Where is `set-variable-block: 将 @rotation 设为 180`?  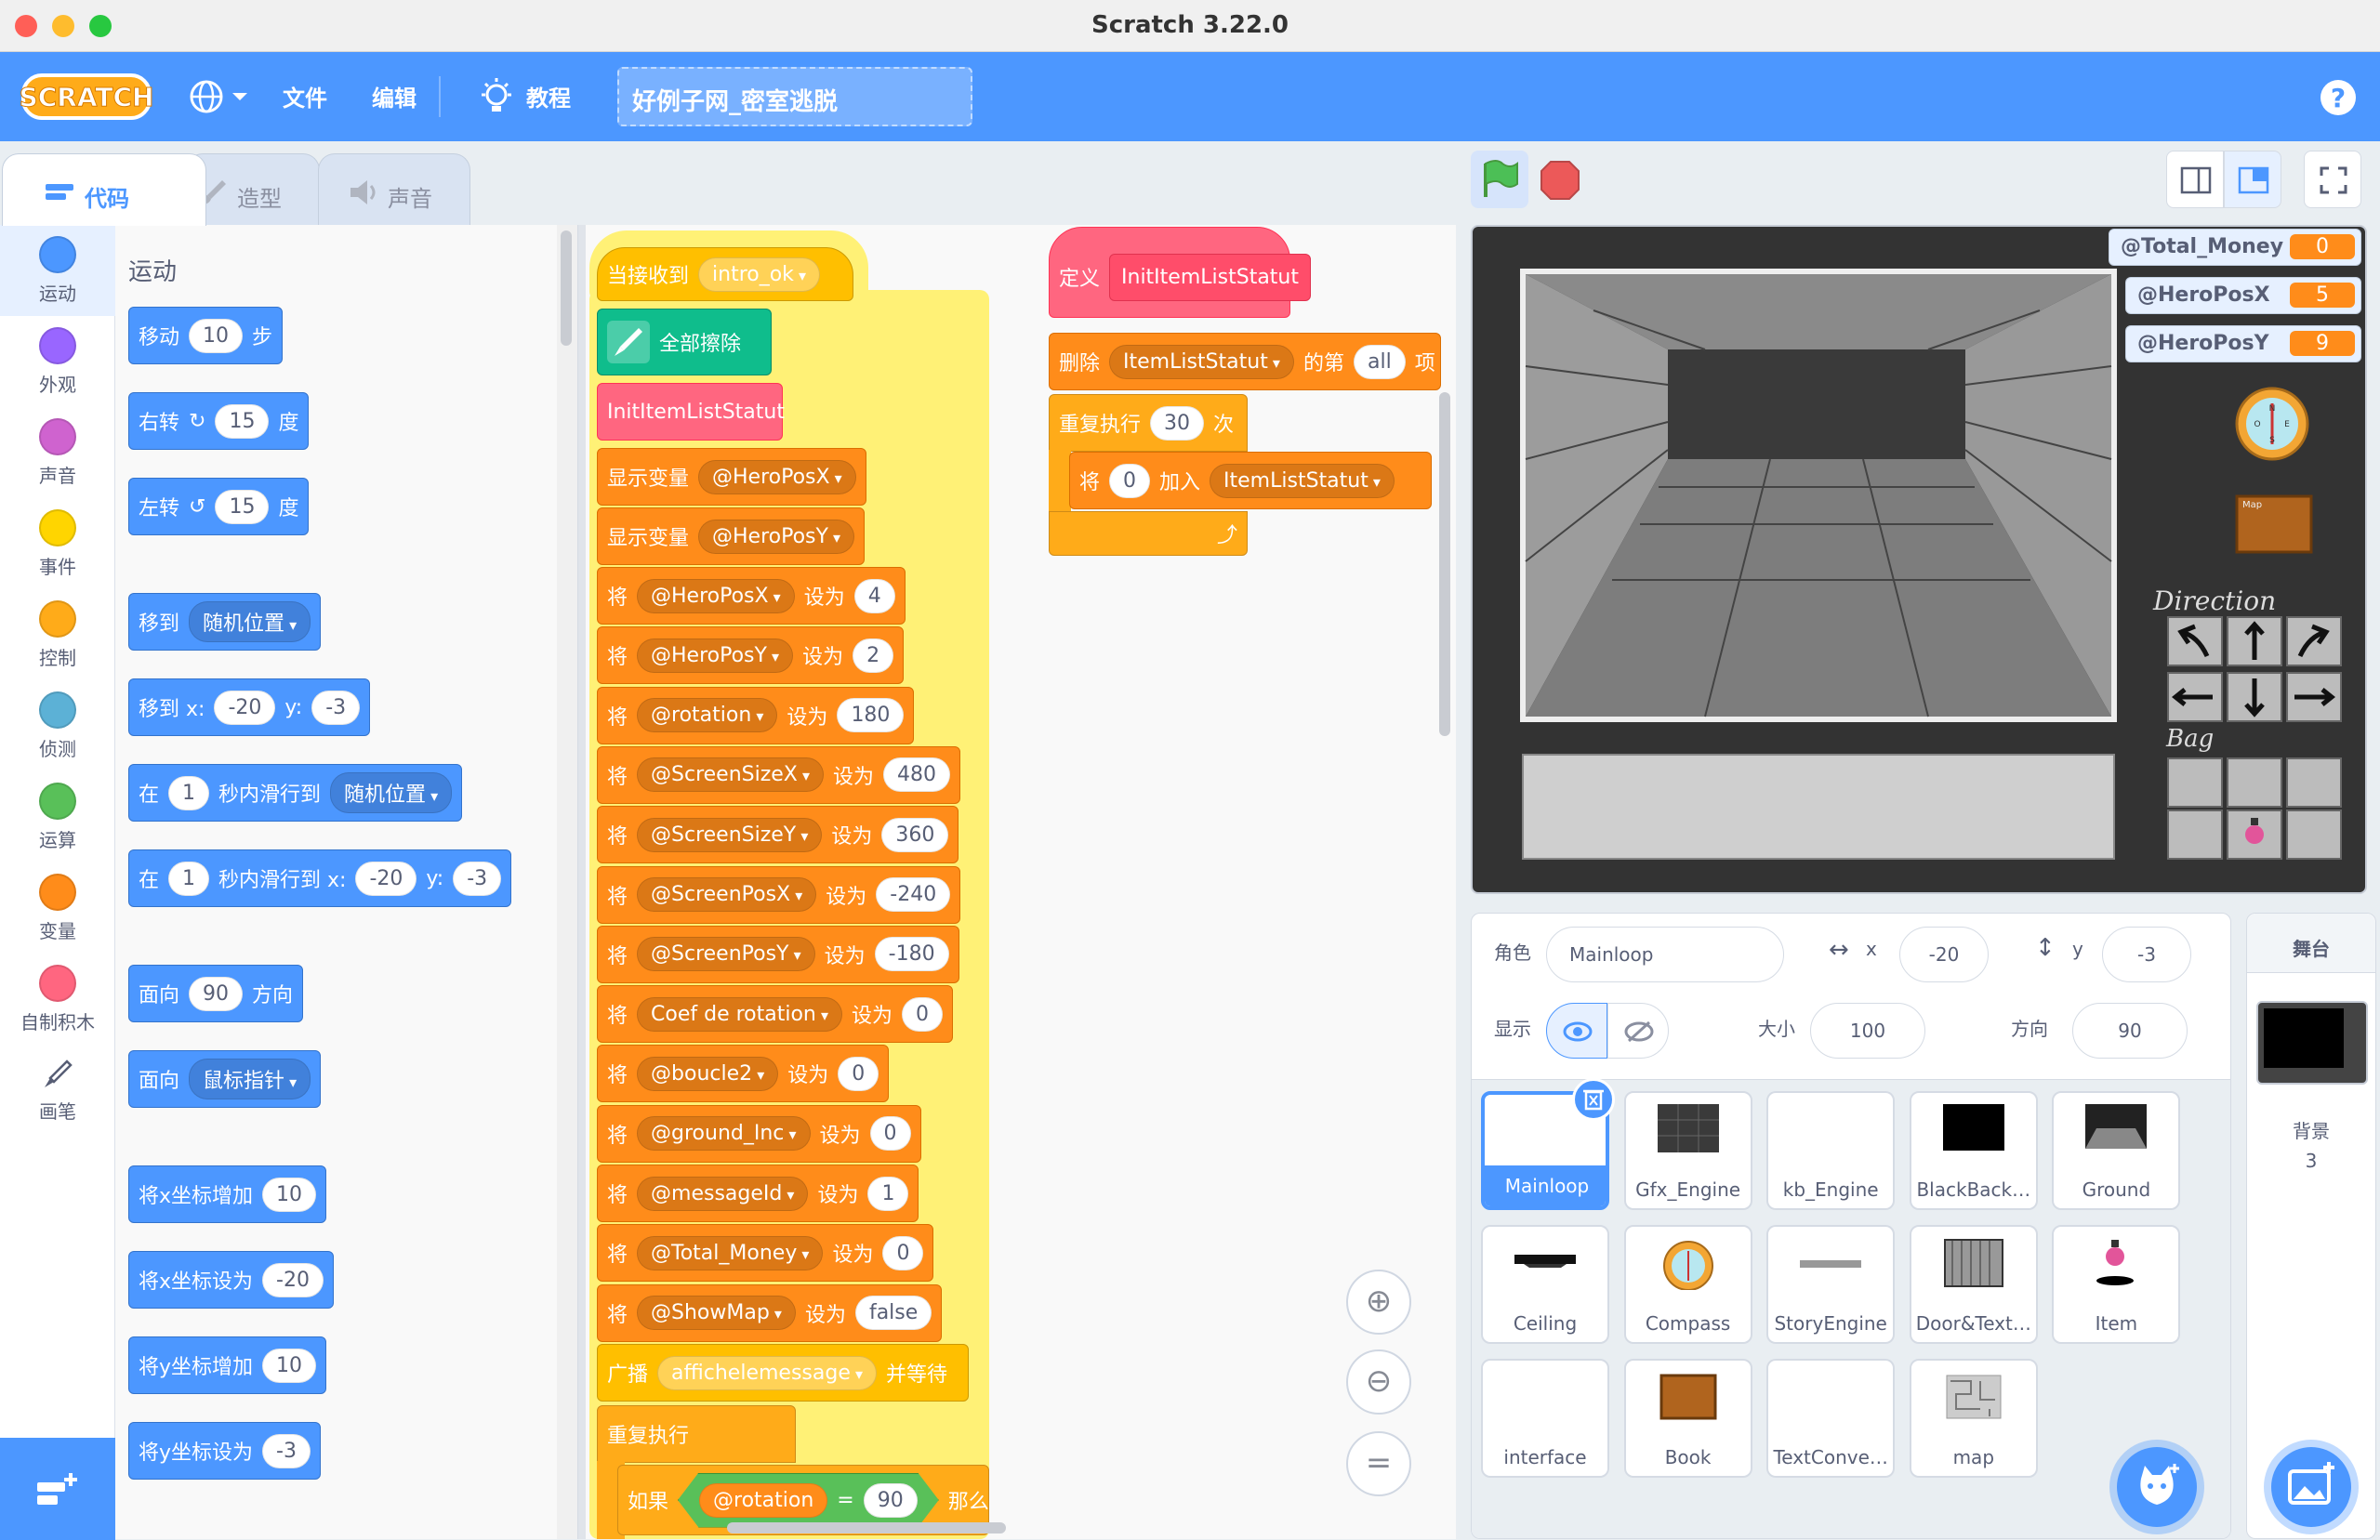
set-variable-block: 将 @rotation 设为 180 is located at coordinates (756, 715).